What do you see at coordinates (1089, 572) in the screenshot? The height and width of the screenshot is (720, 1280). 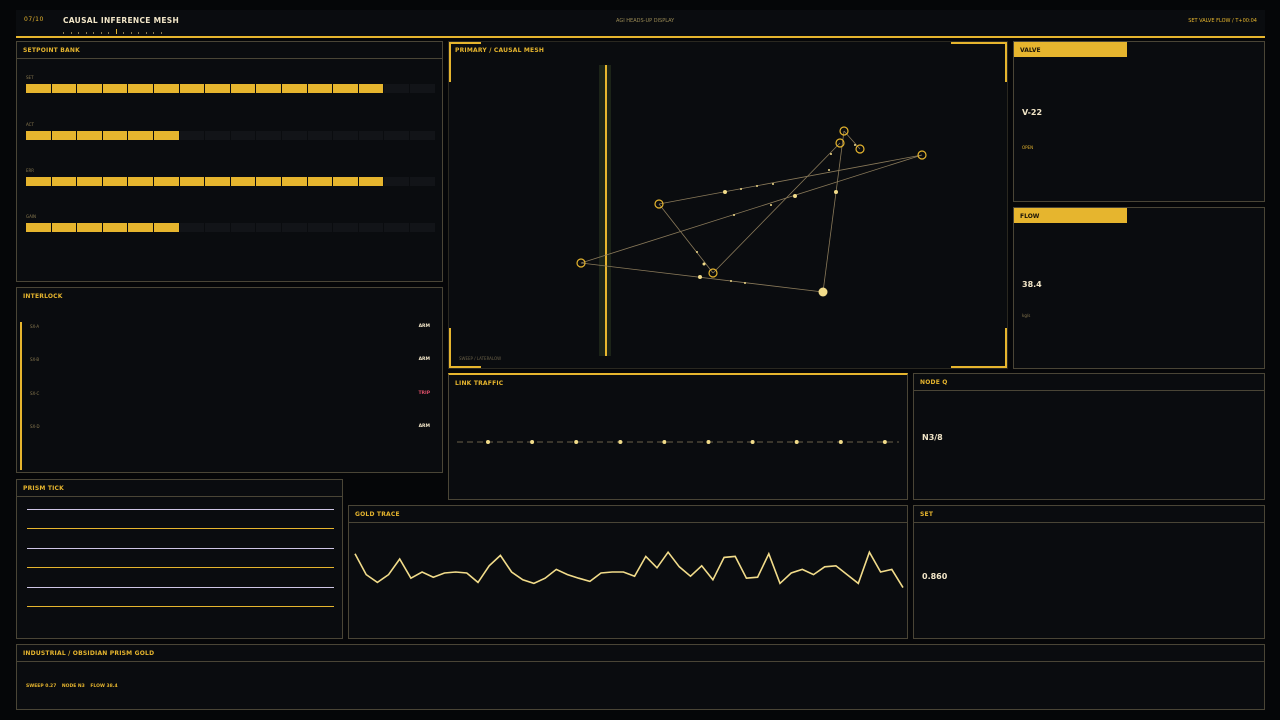 I see `set-panel: SET 0.860` at bounding box center [1089, 572].